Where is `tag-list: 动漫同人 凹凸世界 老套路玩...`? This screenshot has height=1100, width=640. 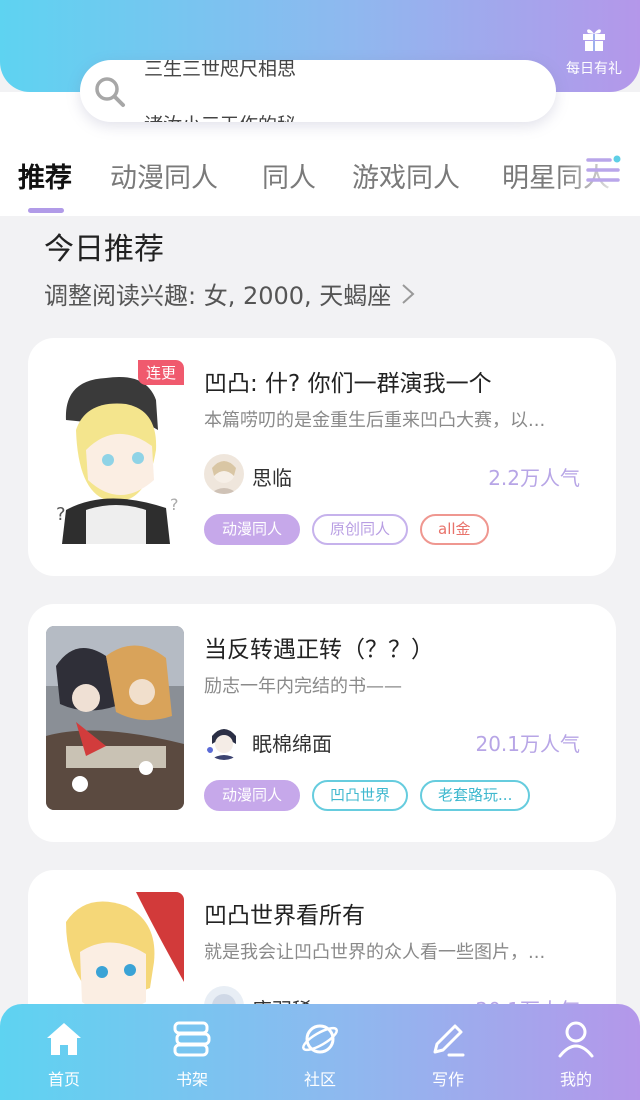
tag-list: 动漫同人 凹凸世界 老套路玩... is located at coordinates (367, 795).